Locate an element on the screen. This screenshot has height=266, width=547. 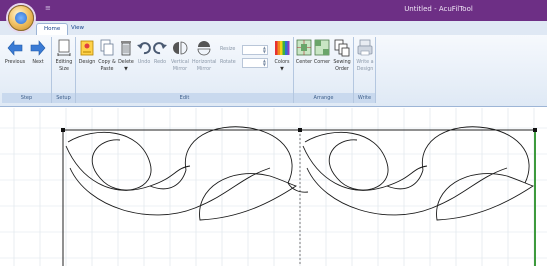
ribbon-tab-row: Home View is located at coordinates (273, 28).